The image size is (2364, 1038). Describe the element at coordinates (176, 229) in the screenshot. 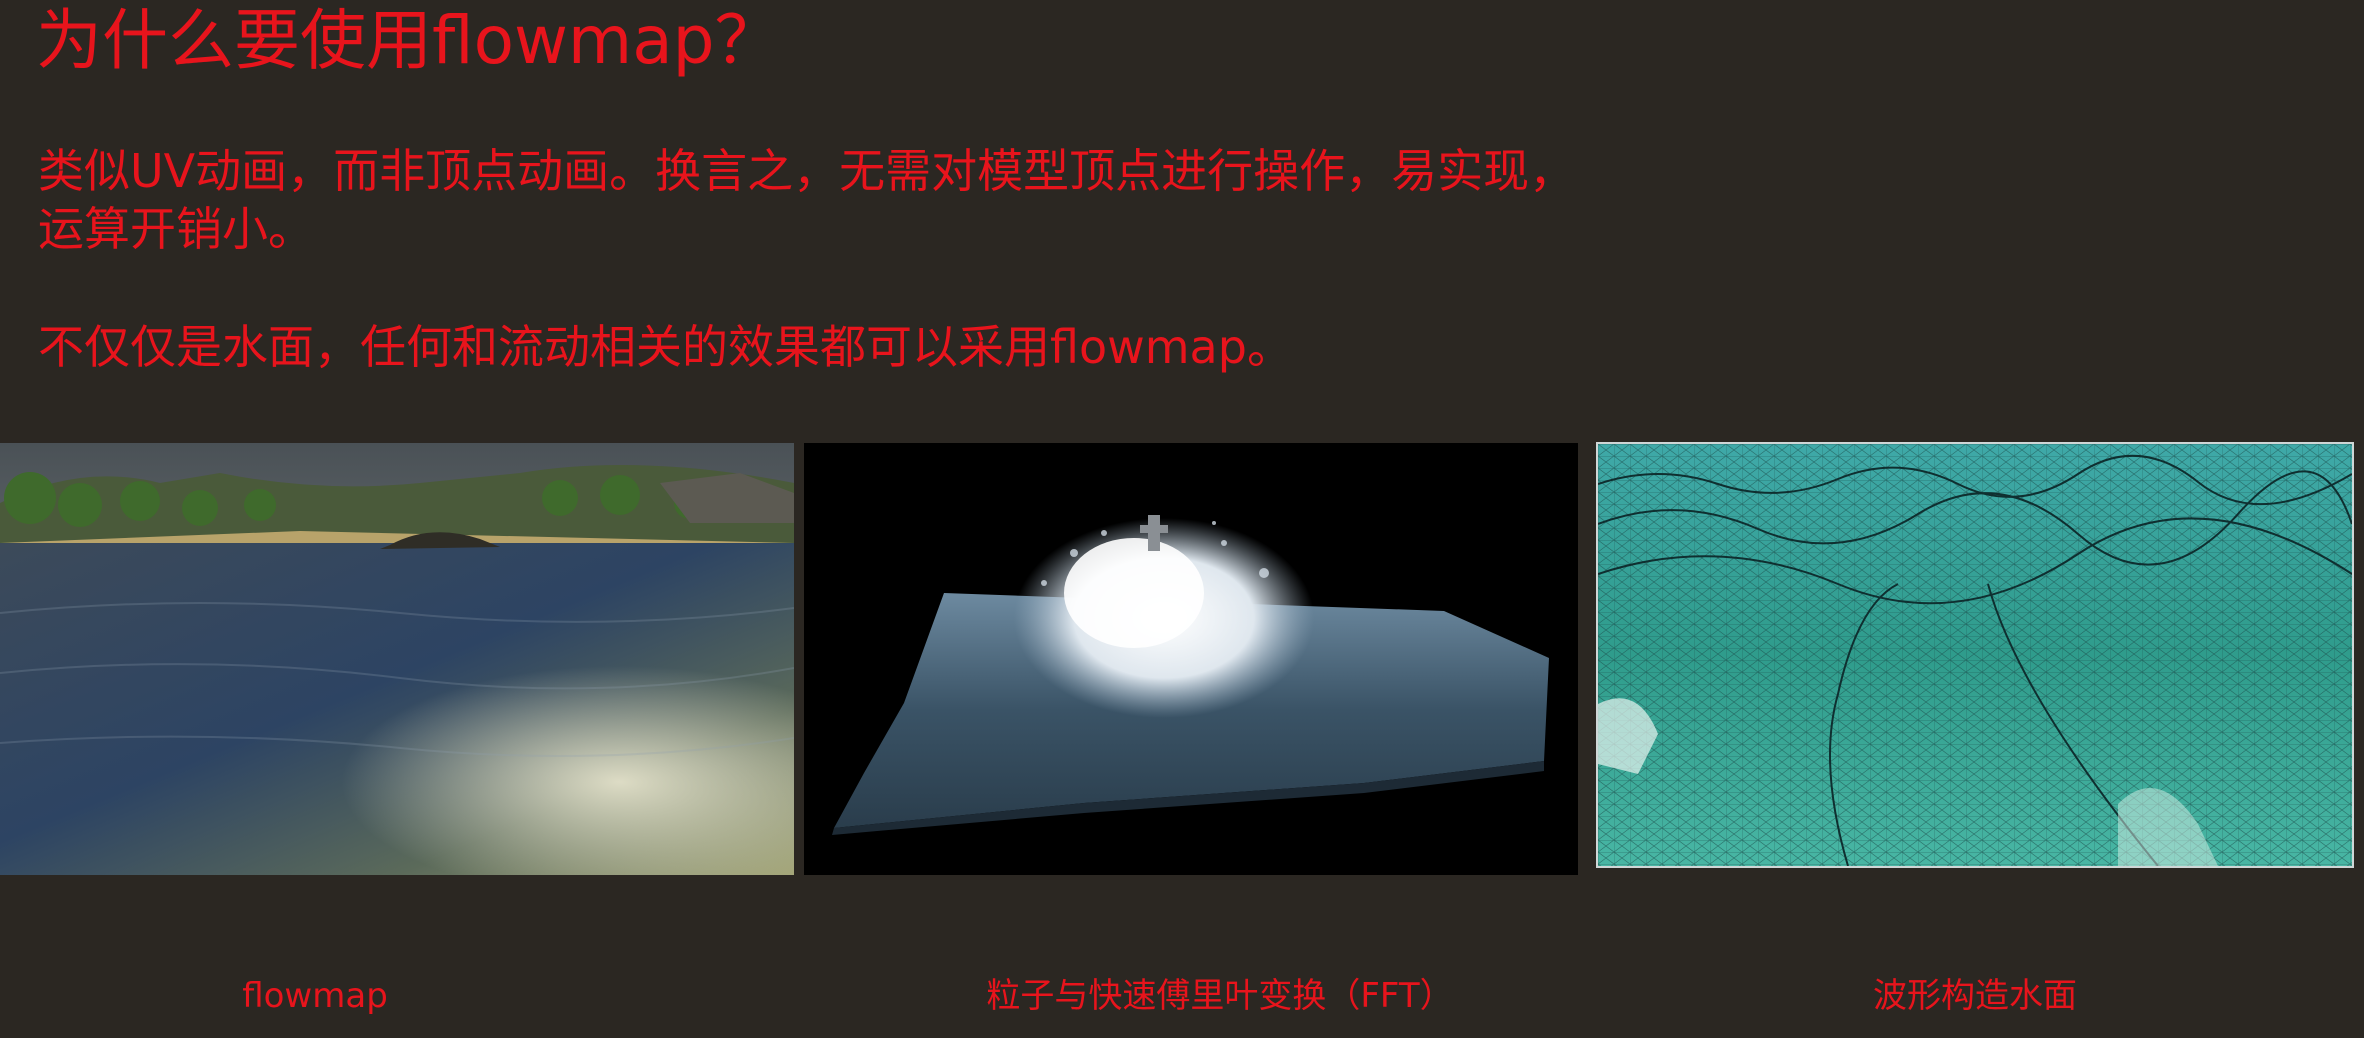

I see `paragraph-1-line-2: 运算开销小。` at that location.